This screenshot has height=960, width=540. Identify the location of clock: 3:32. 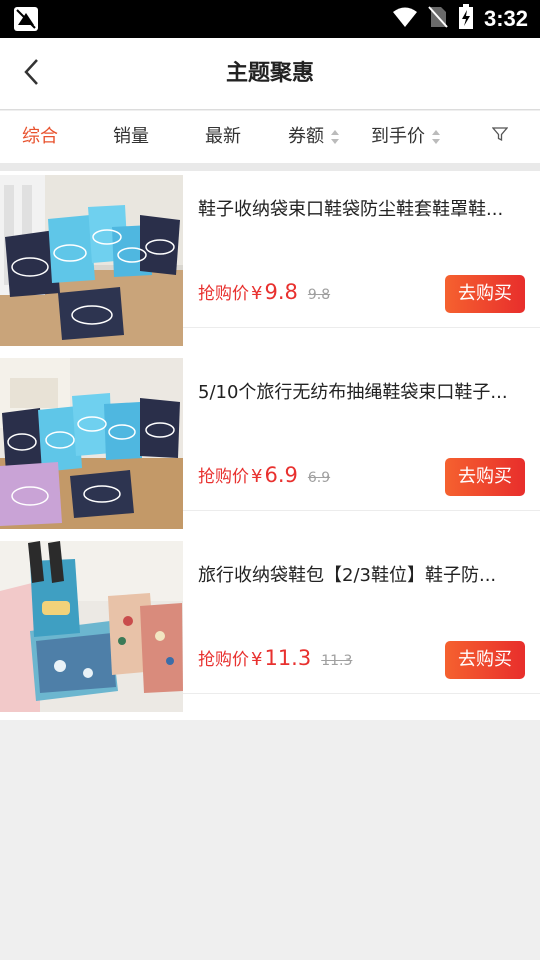
(505, 18).